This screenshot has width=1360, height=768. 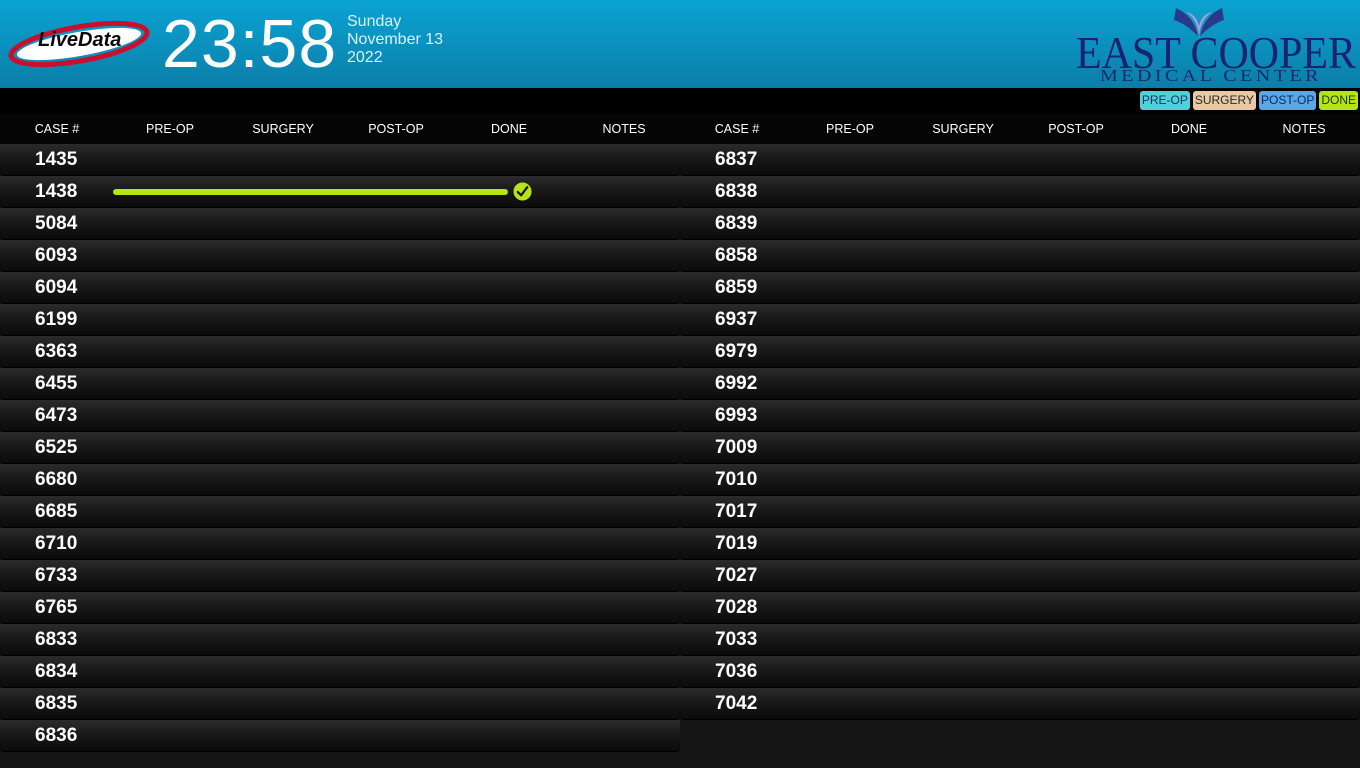 What do you see at coordinates (736, 383) in the screenshot?
I see `case-number: 6992` at bounding box center [736, 383].